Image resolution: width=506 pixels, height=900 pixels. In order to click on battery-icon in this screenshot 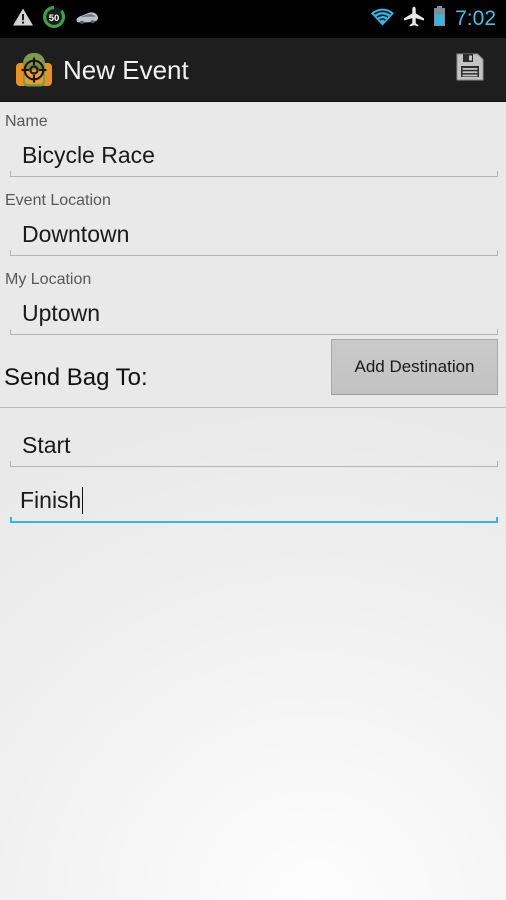, I will do `click(439, 19)`.